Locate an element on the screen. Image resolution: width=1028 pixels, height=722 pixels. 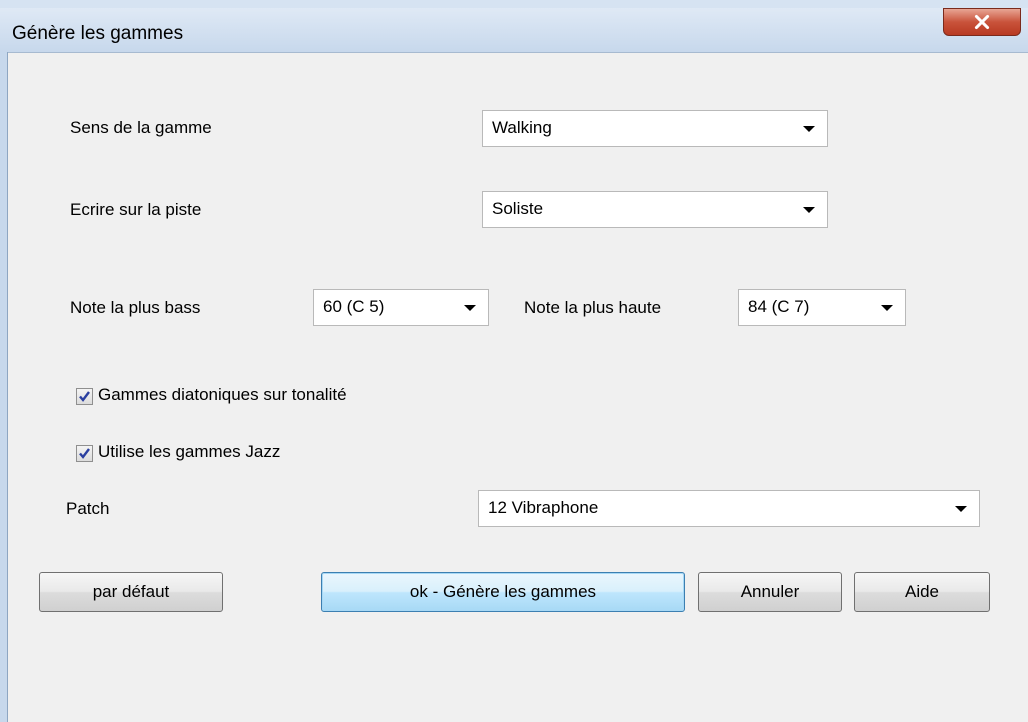
window-title: Génère les gammes is located at coordinates (98, 33).